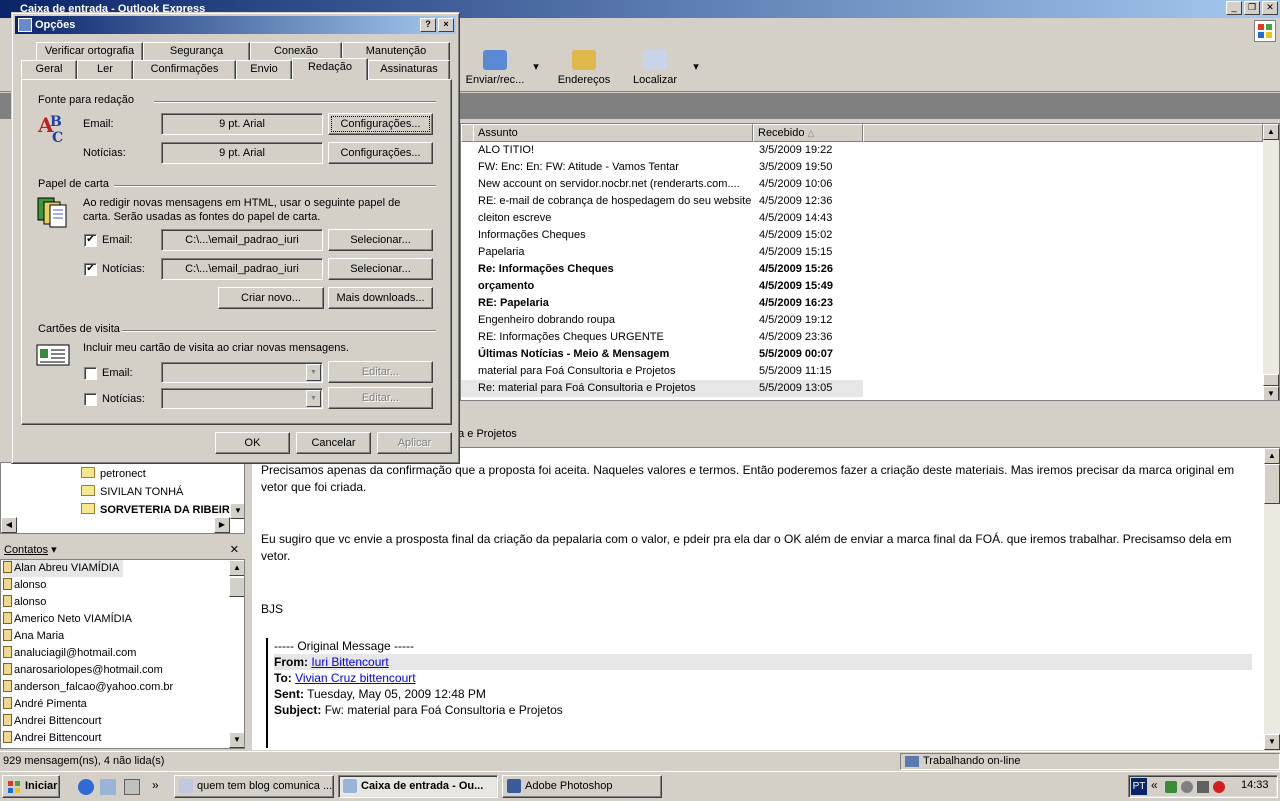 Image resolution: width=1280 pixels, height=801 pixels. Describe the element at coordinates (31, 786) in the screenshot. I see `start-button: Iniciar` at that location.